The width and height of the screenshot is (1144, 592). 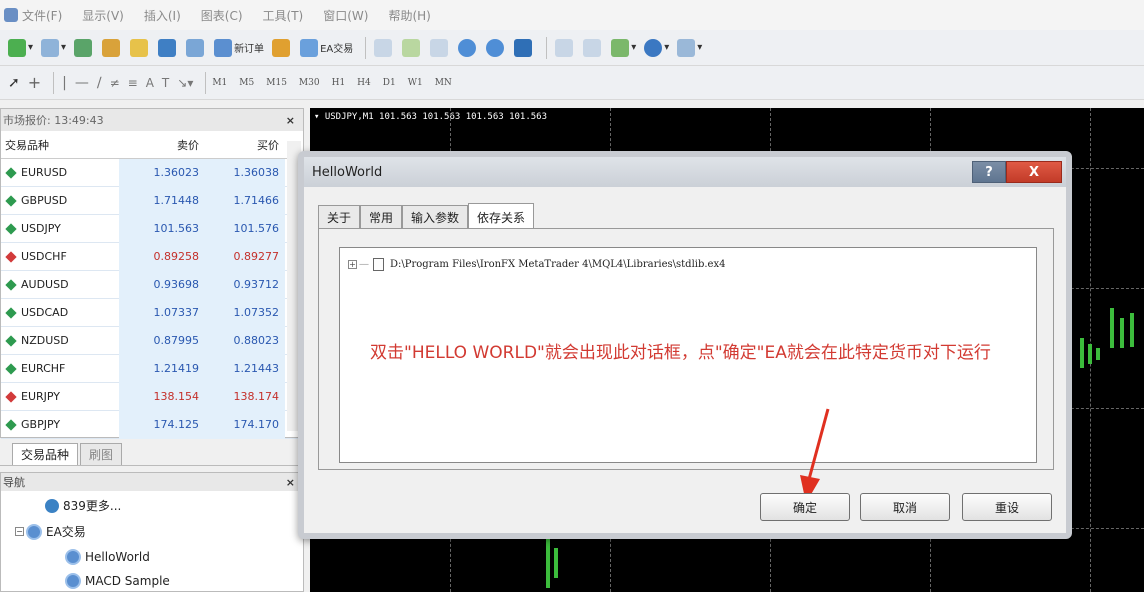 I want to click on help-button: ?, so click(x=989, y=172).